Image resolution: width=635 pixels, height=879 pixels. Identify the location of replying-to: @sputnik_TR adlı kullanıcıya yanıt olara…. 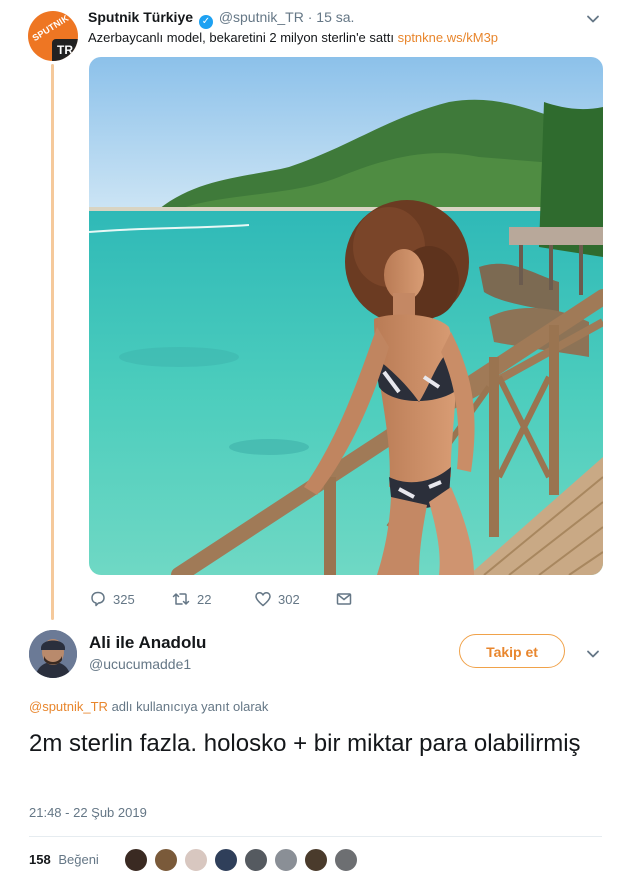
(148, 706).